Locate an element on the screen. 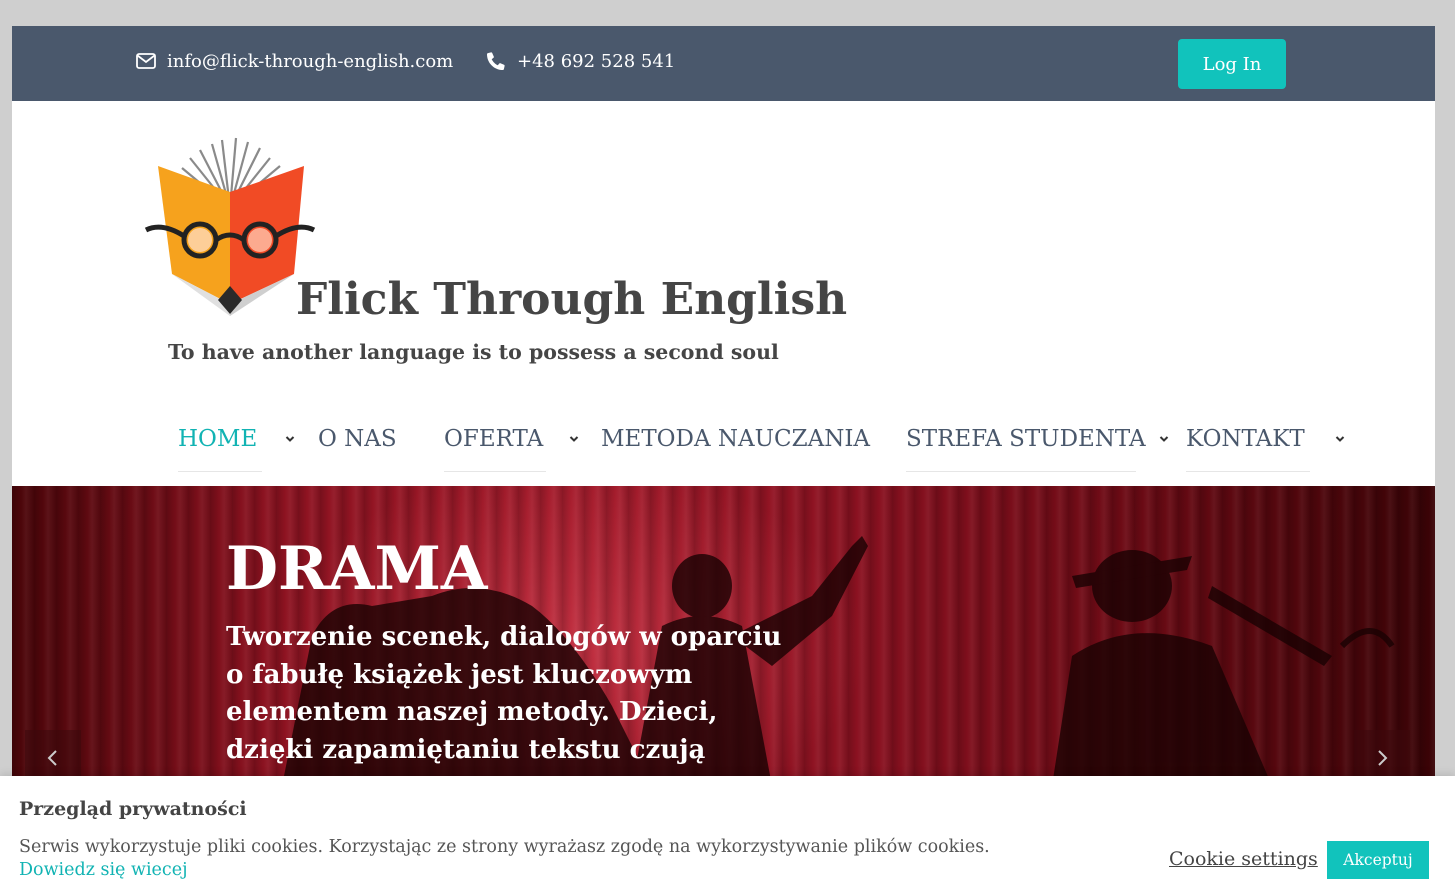 Image resolution: width=1455 pixels, height=896 pixels. nav-item-metoda-nauczania-label: METODA NAUCZANIA is located at coordinates (736, 439).